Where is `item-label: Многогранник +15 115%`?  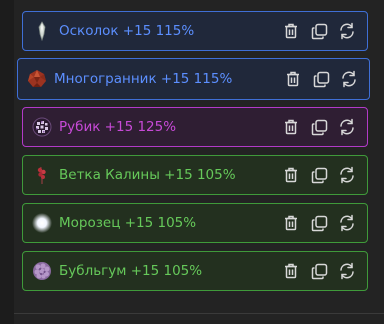
item-label: Многогранник +15 115% is located at coordinates (143, 79).